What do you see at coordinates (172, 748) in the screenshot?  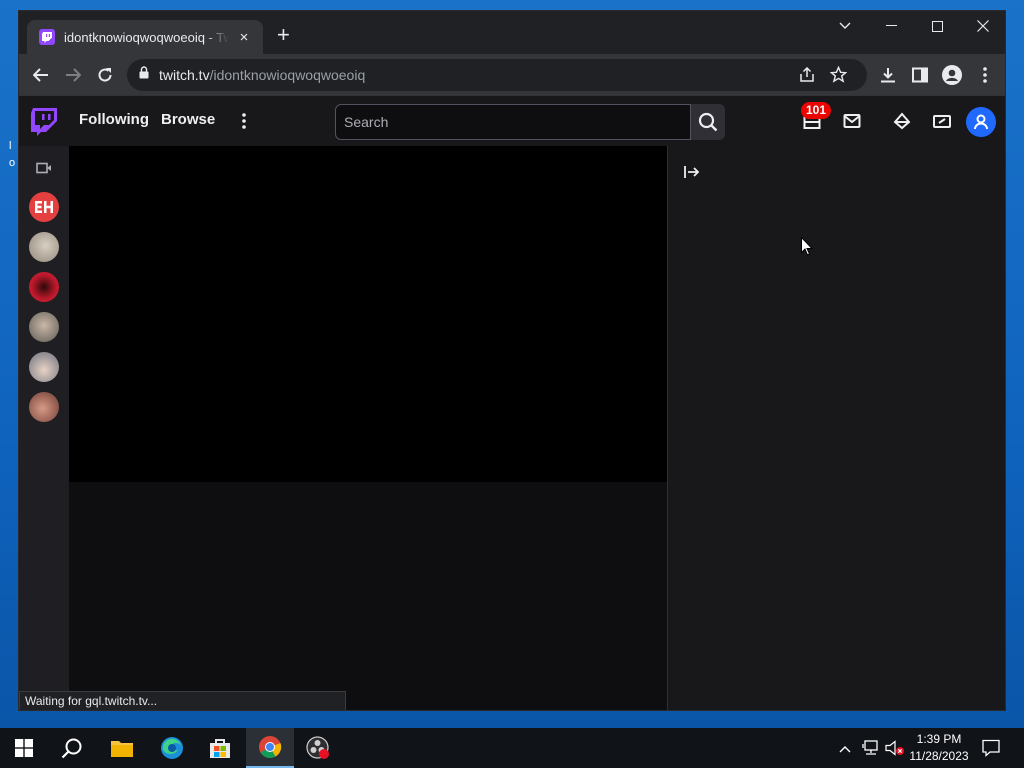 I see `edge-browser-icon` at bounding box center [172, 748].